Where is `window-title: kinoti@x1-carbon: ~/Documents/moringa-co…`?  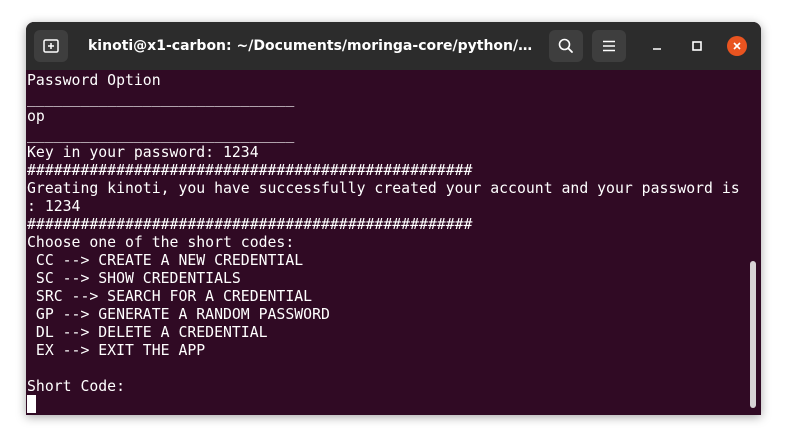
window-title: kinoti@x1-carbon: ~/Documents/moringa-co… is located at coordinates (312, 46).